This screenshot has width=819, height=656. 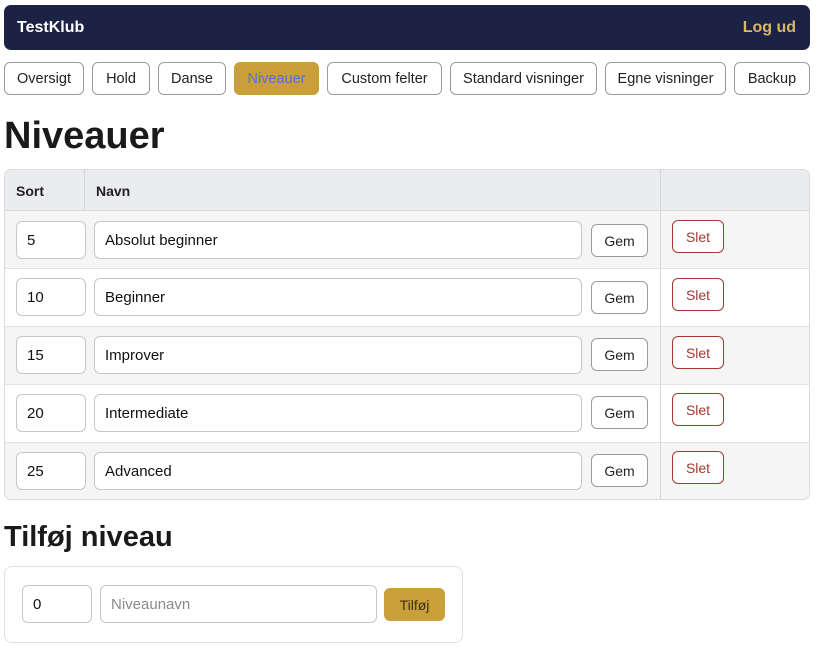 What do you see at coordinates (523, 78) in the screenshot?
I see `nav-standard-visninger: Standard visninger` at bounding box center [523, 78].